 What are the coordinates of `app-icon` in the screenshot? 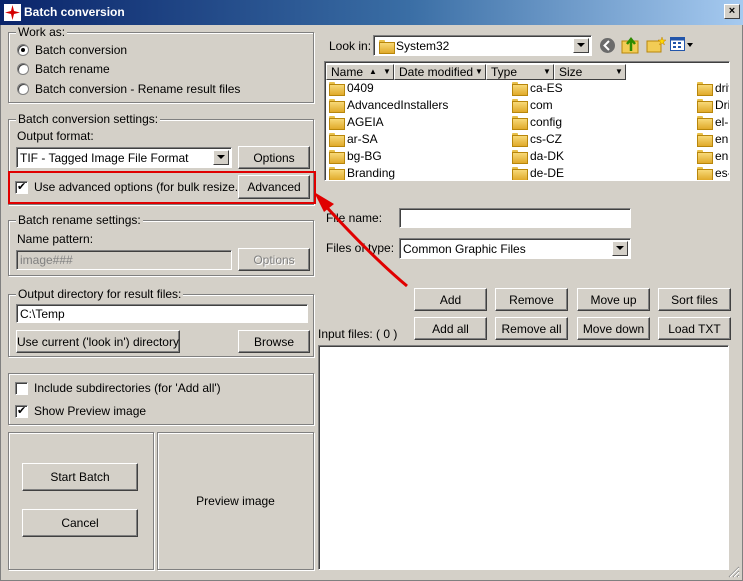 It's located at (12, 12).